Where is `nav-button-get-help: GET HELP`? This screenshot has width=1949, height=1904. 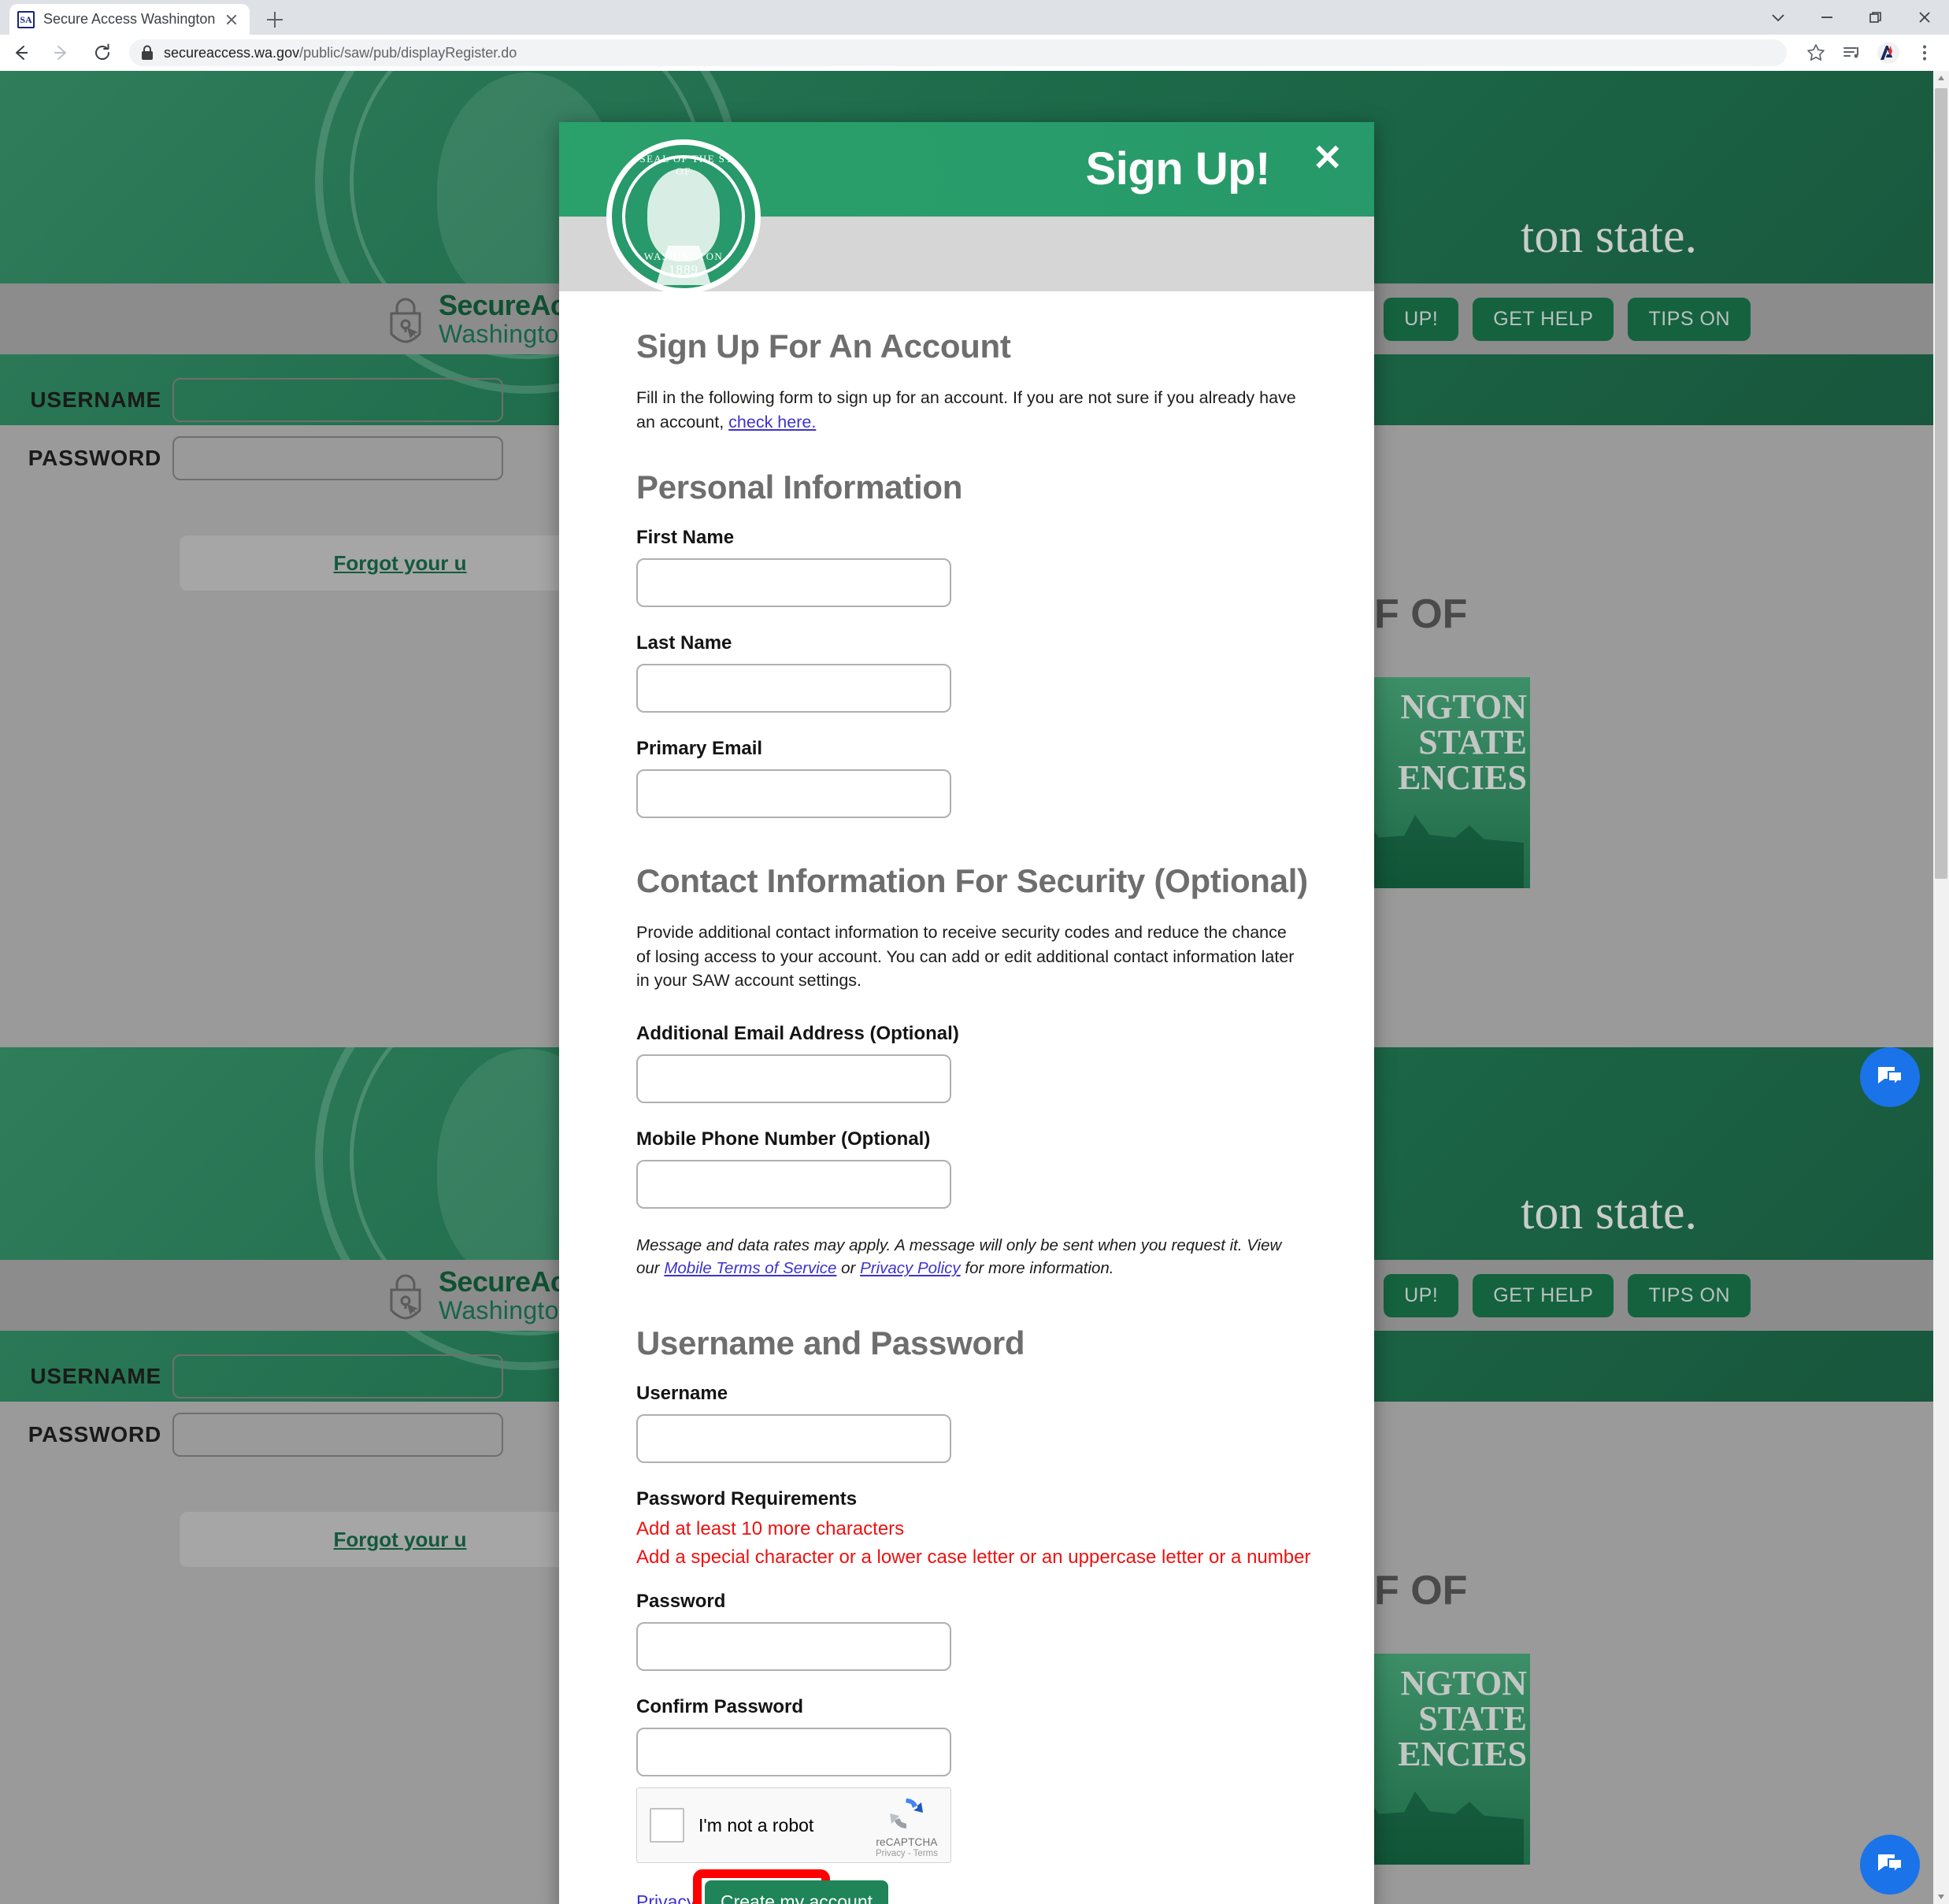 nav-button-get-help: GET HELP is located at coordinates (1543, 319).